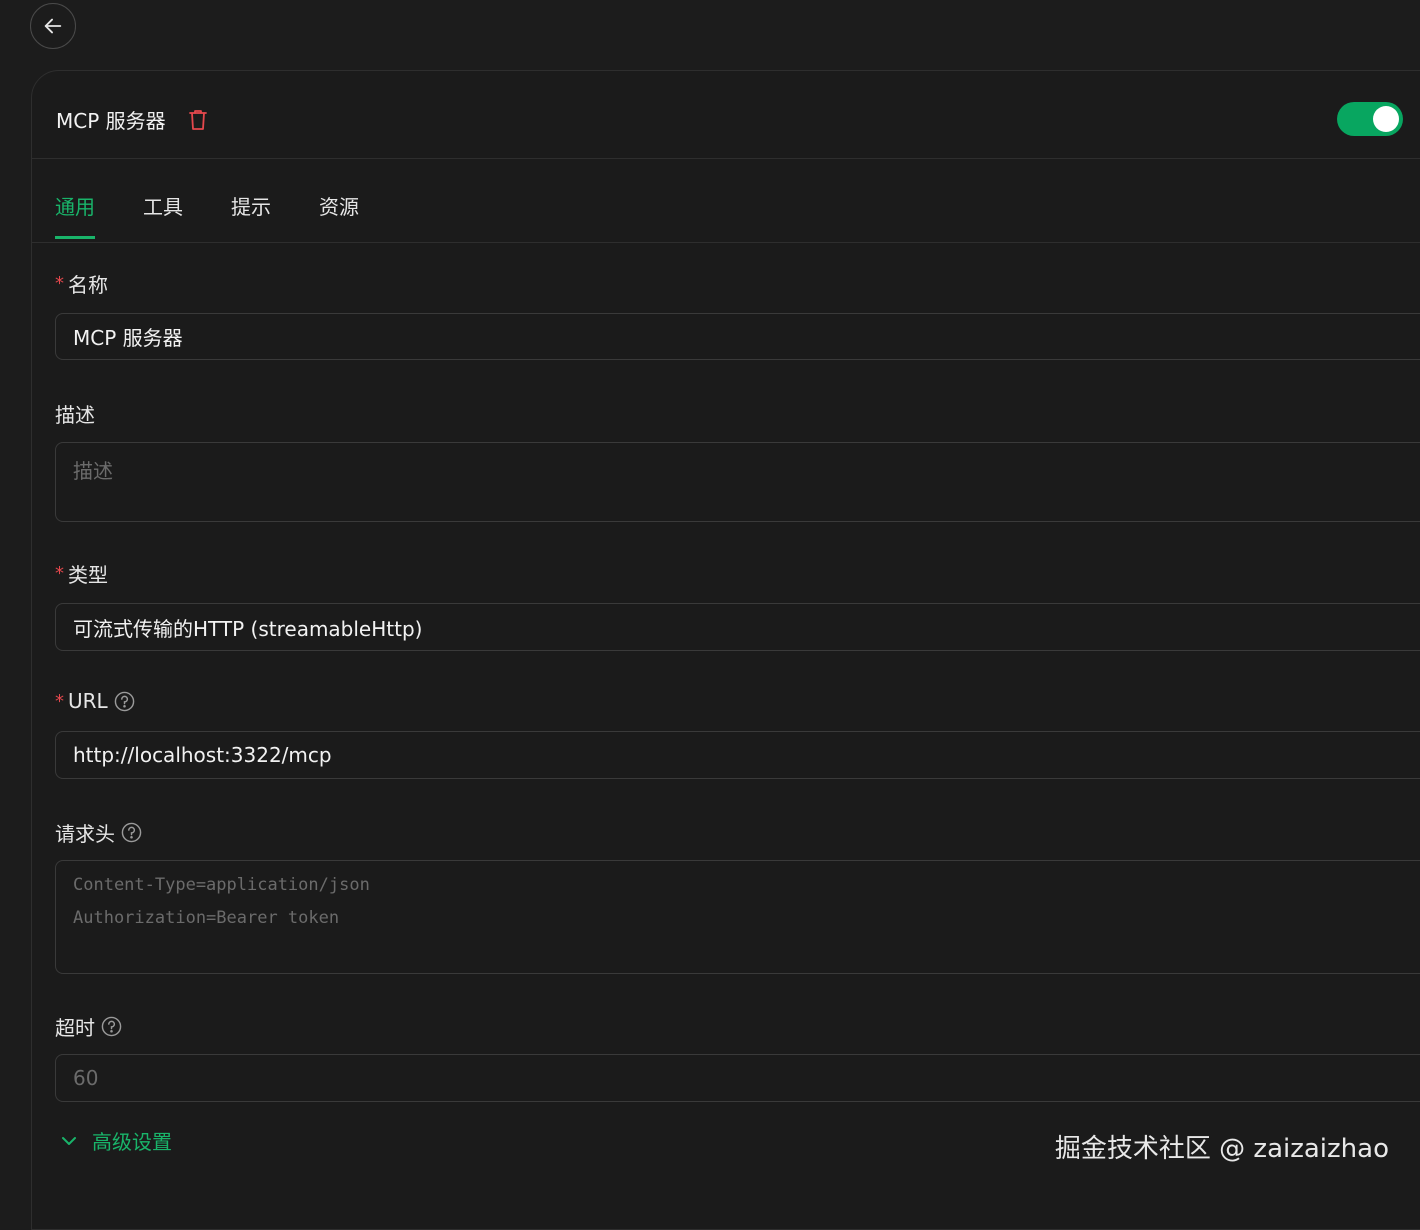 The width and height of the screenshot is (1420, 1230). I want to click on url-label: * URL, so click(95, 701).